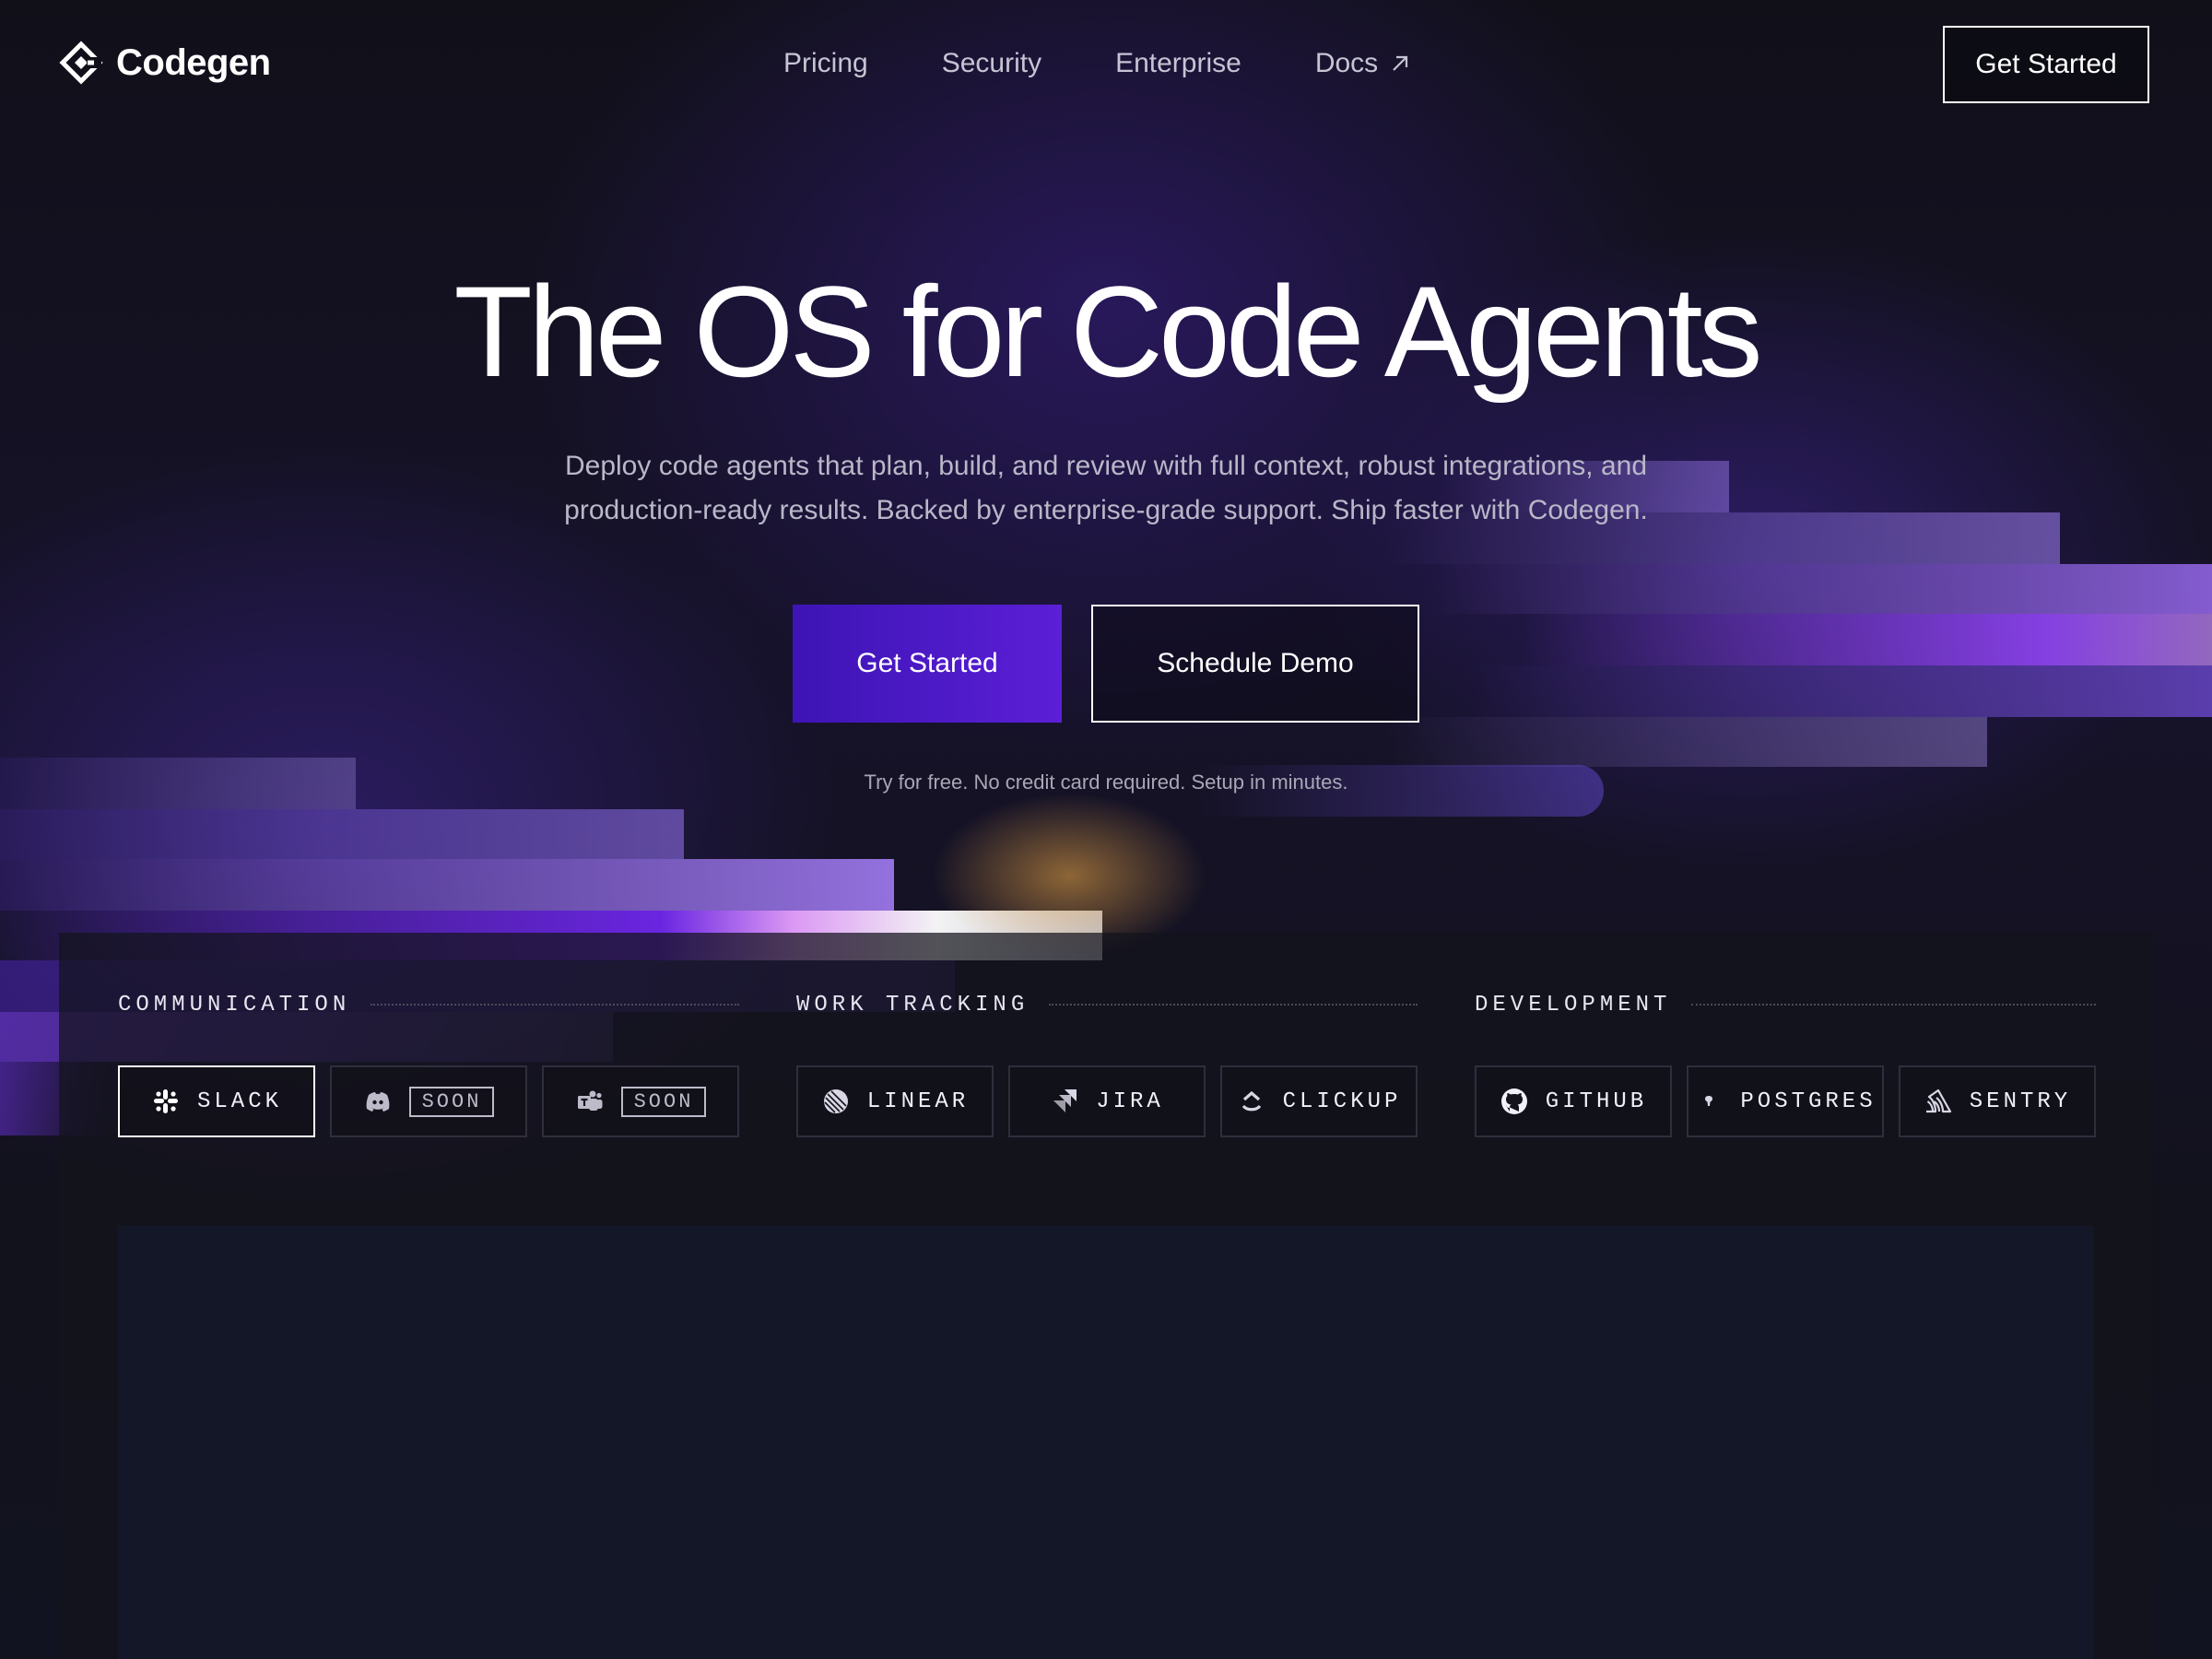  I want to click on group-work-tracking: WORK TRACKING LINEAR JIRA CLICKUP, so click(1107, 1060).